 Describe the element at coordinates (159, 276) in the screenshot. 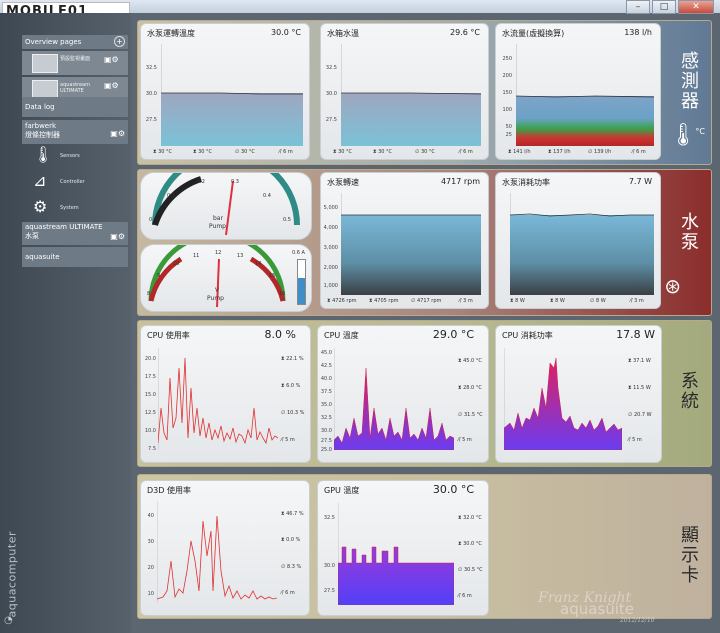

I see `gauge-tick: 9` at that location.